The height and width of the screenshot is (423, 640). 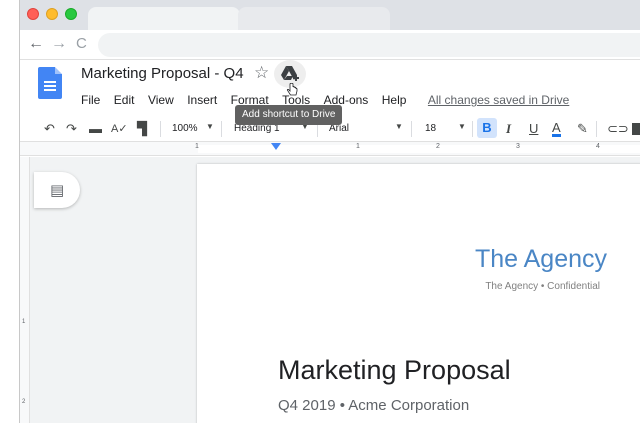 I want to click on agency-tagline: The Agency • Confidential, so click(x=542, y=286).